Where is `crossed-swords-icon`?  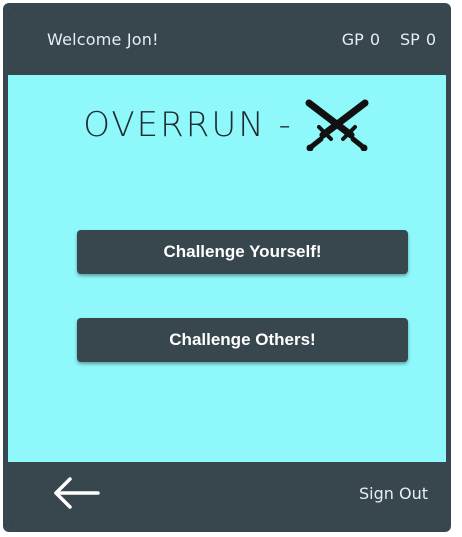 crossed-swords-icon is located at coordinates (337, 125).